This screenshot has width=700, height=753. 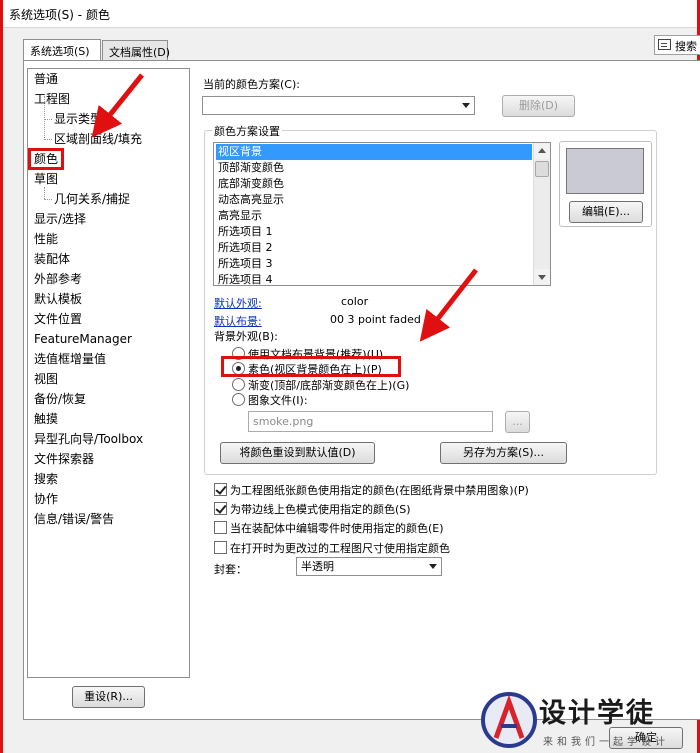 I want to click on watermark-subtitle: 来和我们一起学设计, so click(x=606, y=742).